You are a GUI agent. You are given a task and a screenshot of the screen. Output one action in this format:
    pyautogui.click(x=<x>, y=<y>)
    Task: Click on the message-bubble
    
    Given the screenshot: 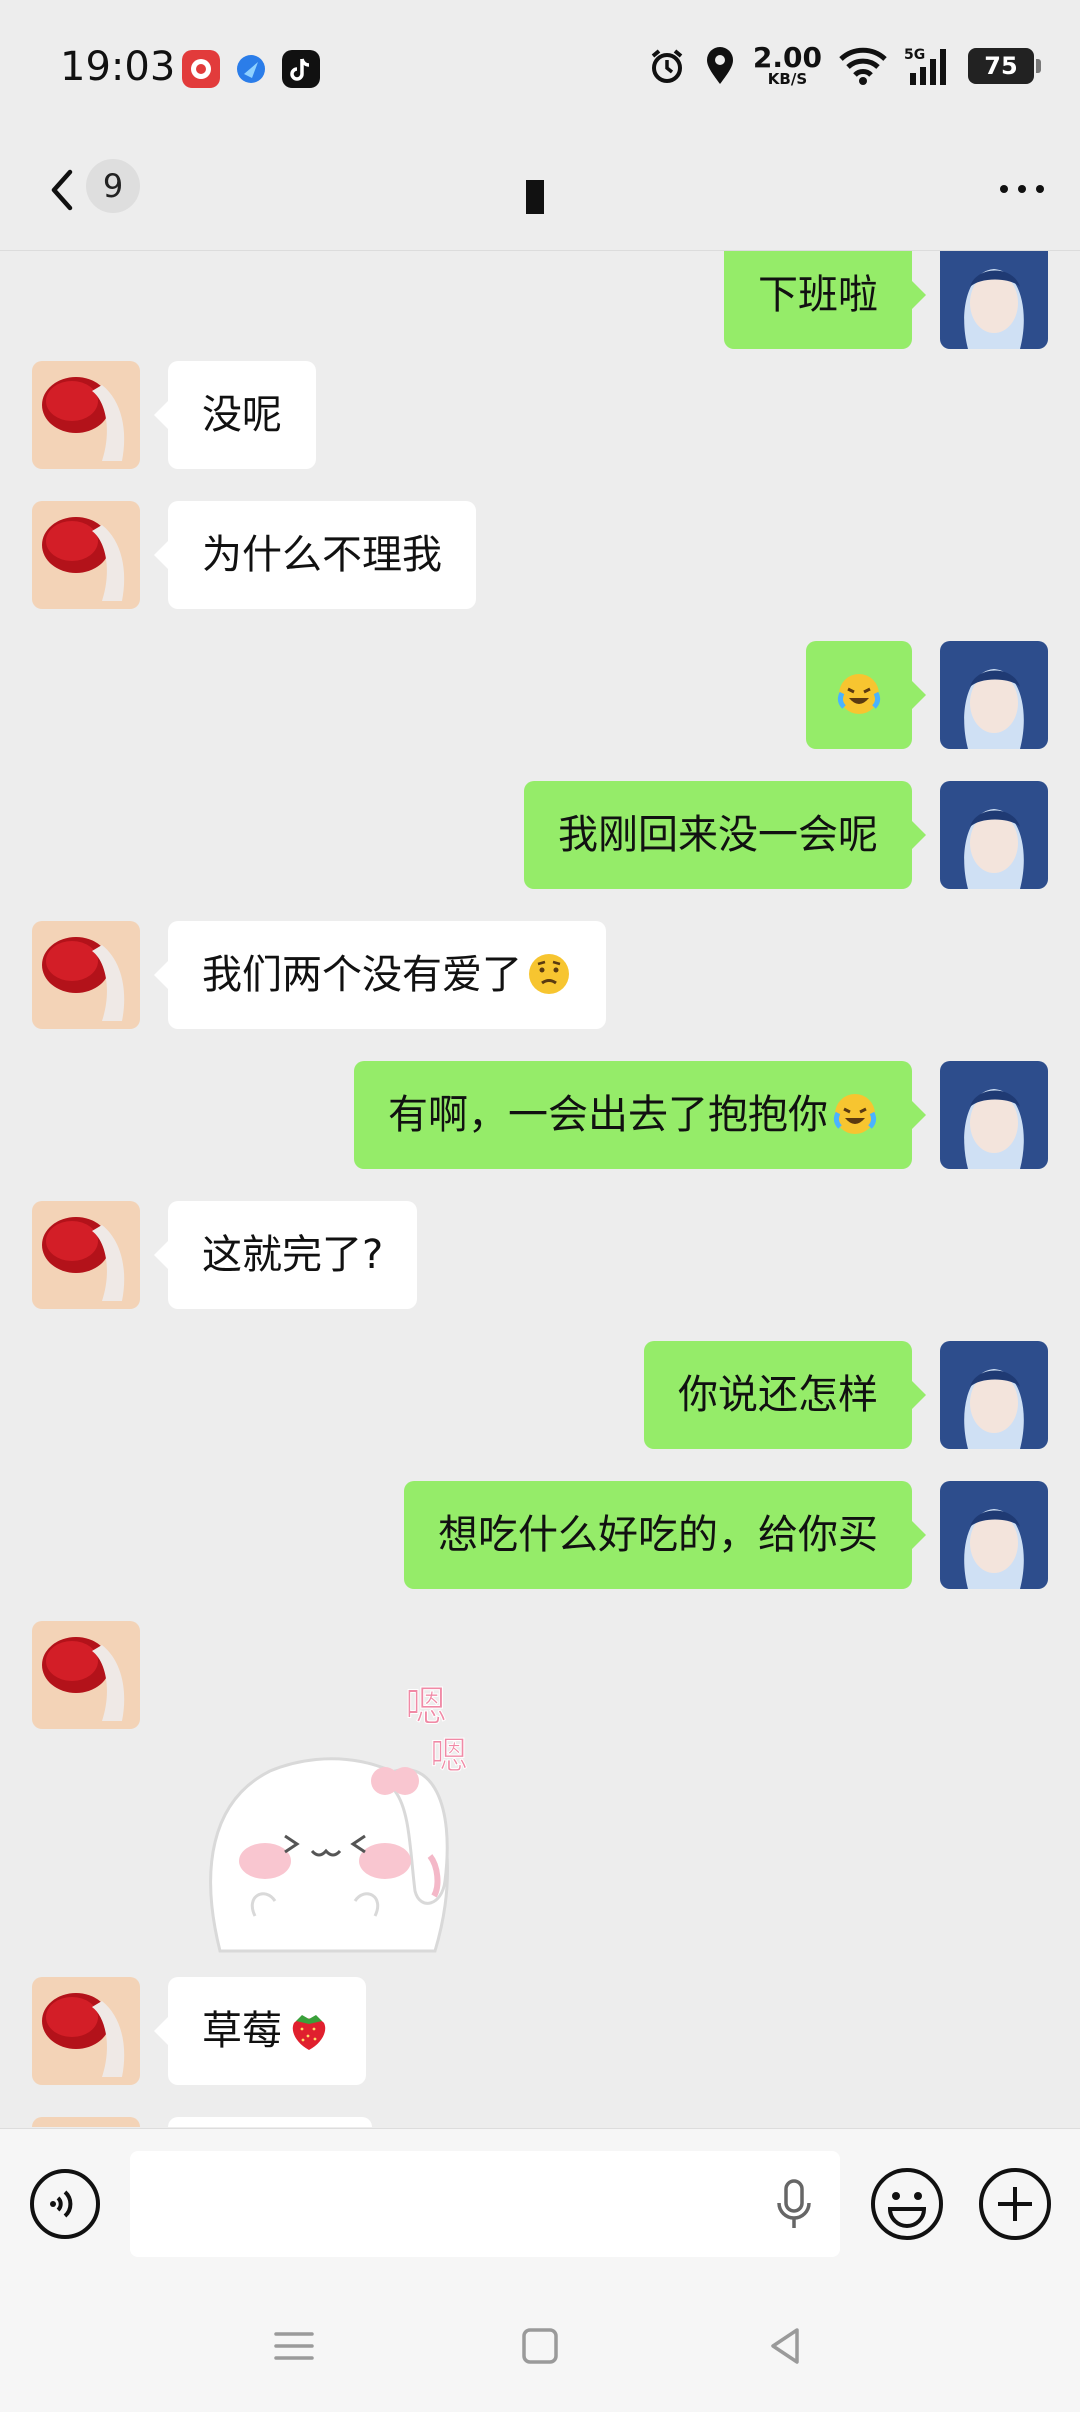 What is the action you would take?
    pyautogui.click(x=866, y=695)
    